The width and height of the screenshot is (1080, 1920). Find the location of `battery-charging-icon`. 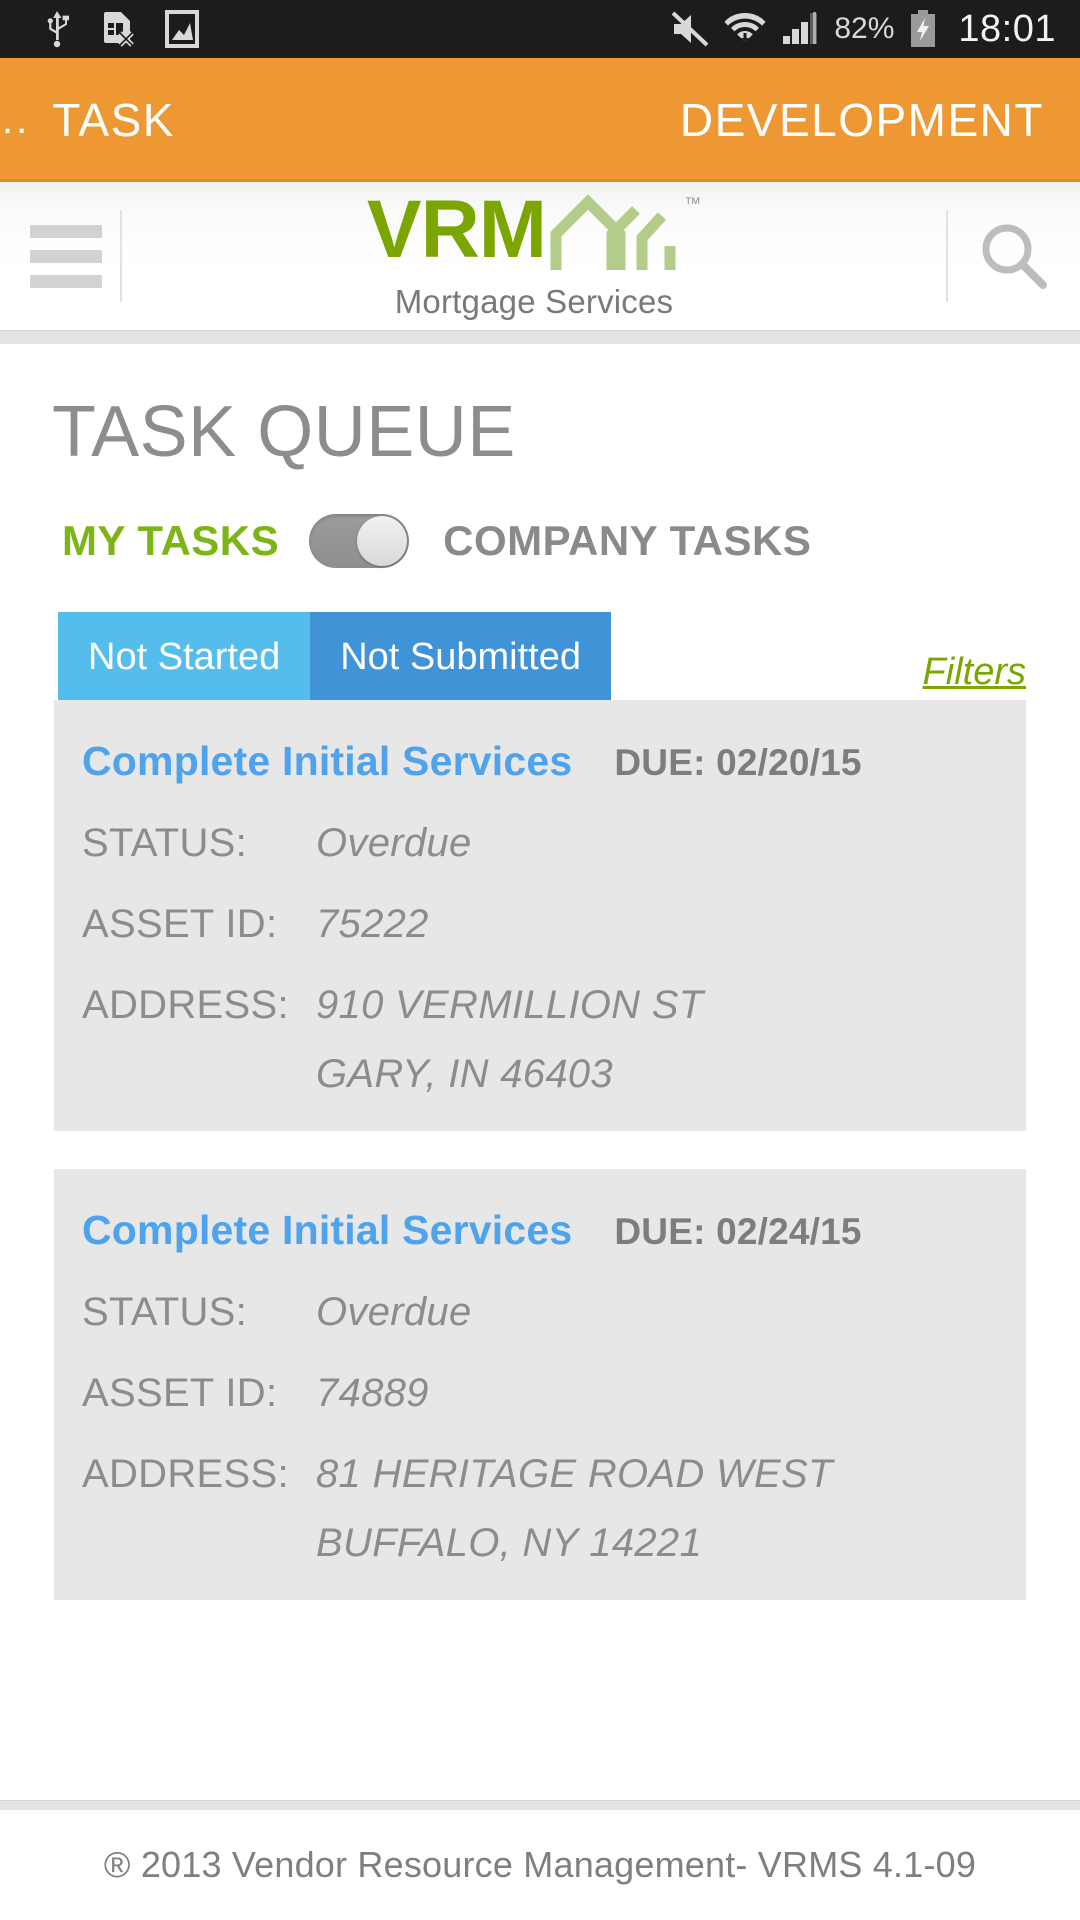

battery-charging-icon is located at coordinates (923, 28).